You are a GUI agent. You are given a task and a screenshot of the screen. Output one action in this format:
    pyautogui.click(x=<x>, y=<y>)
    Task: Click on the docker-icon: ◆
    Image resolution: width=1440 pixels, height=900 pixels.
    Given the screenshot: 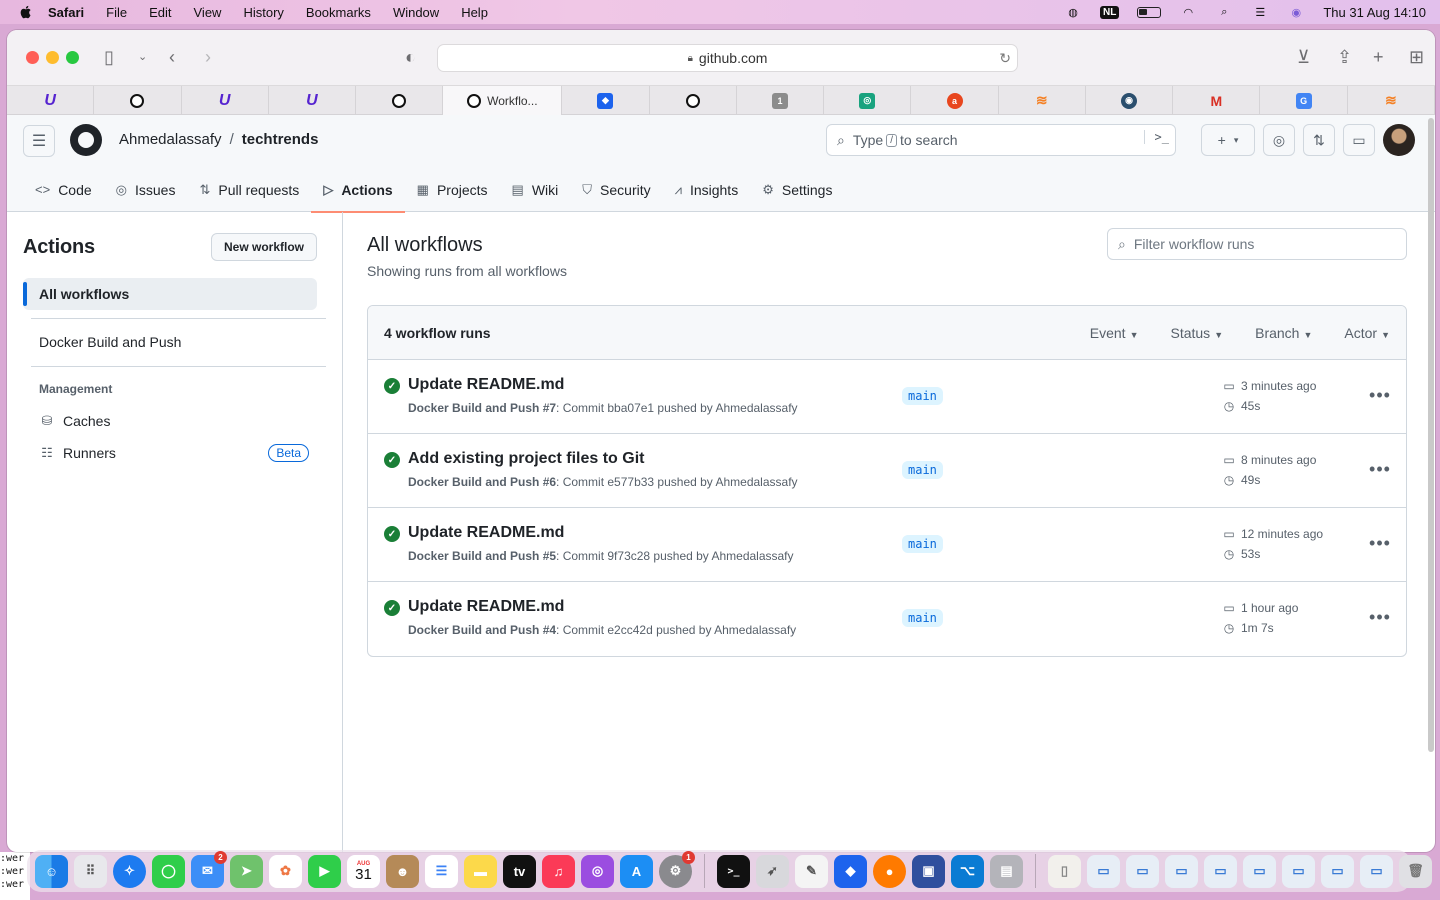 What is the action you would take?
    pyautogui.click(x=850, y=871)
    